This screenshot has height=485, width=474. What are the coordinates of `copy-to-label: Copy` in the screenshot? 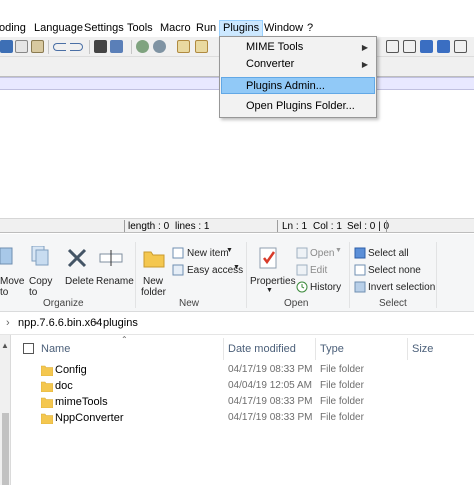 It's located at (41, 281).